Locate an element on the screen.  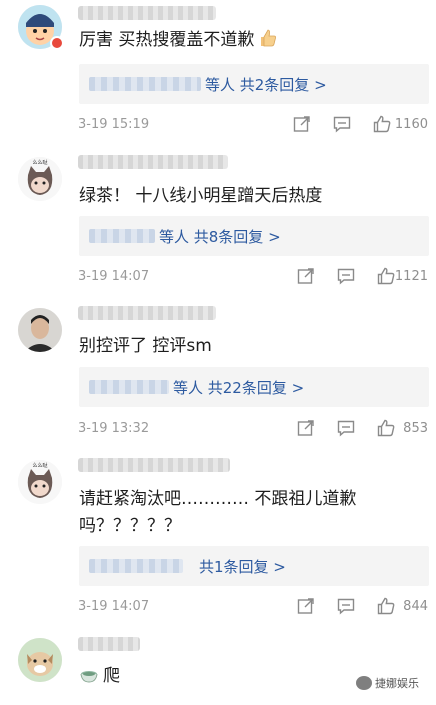
thumbs-up-emoji-icon is located at coordinates (268, 42).